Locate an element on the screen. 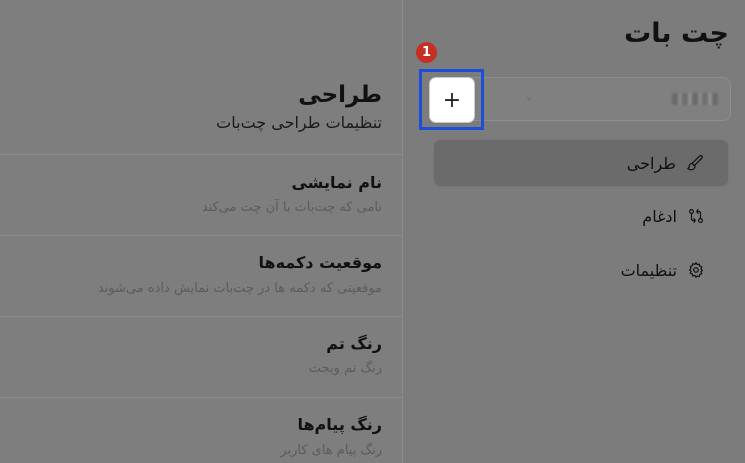  sidebar-item-settings: تنظیمات is located at coordinates (581, 270).